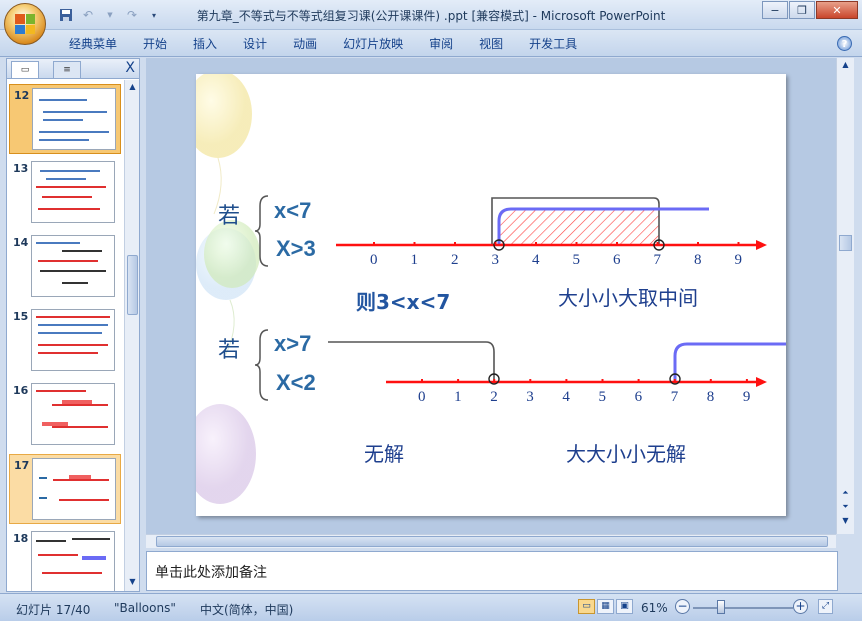  What do you see at coordinates (145, 608) in the screenshot?
I see `status-theme: "Balloons"` at bounding box center [145, 608].